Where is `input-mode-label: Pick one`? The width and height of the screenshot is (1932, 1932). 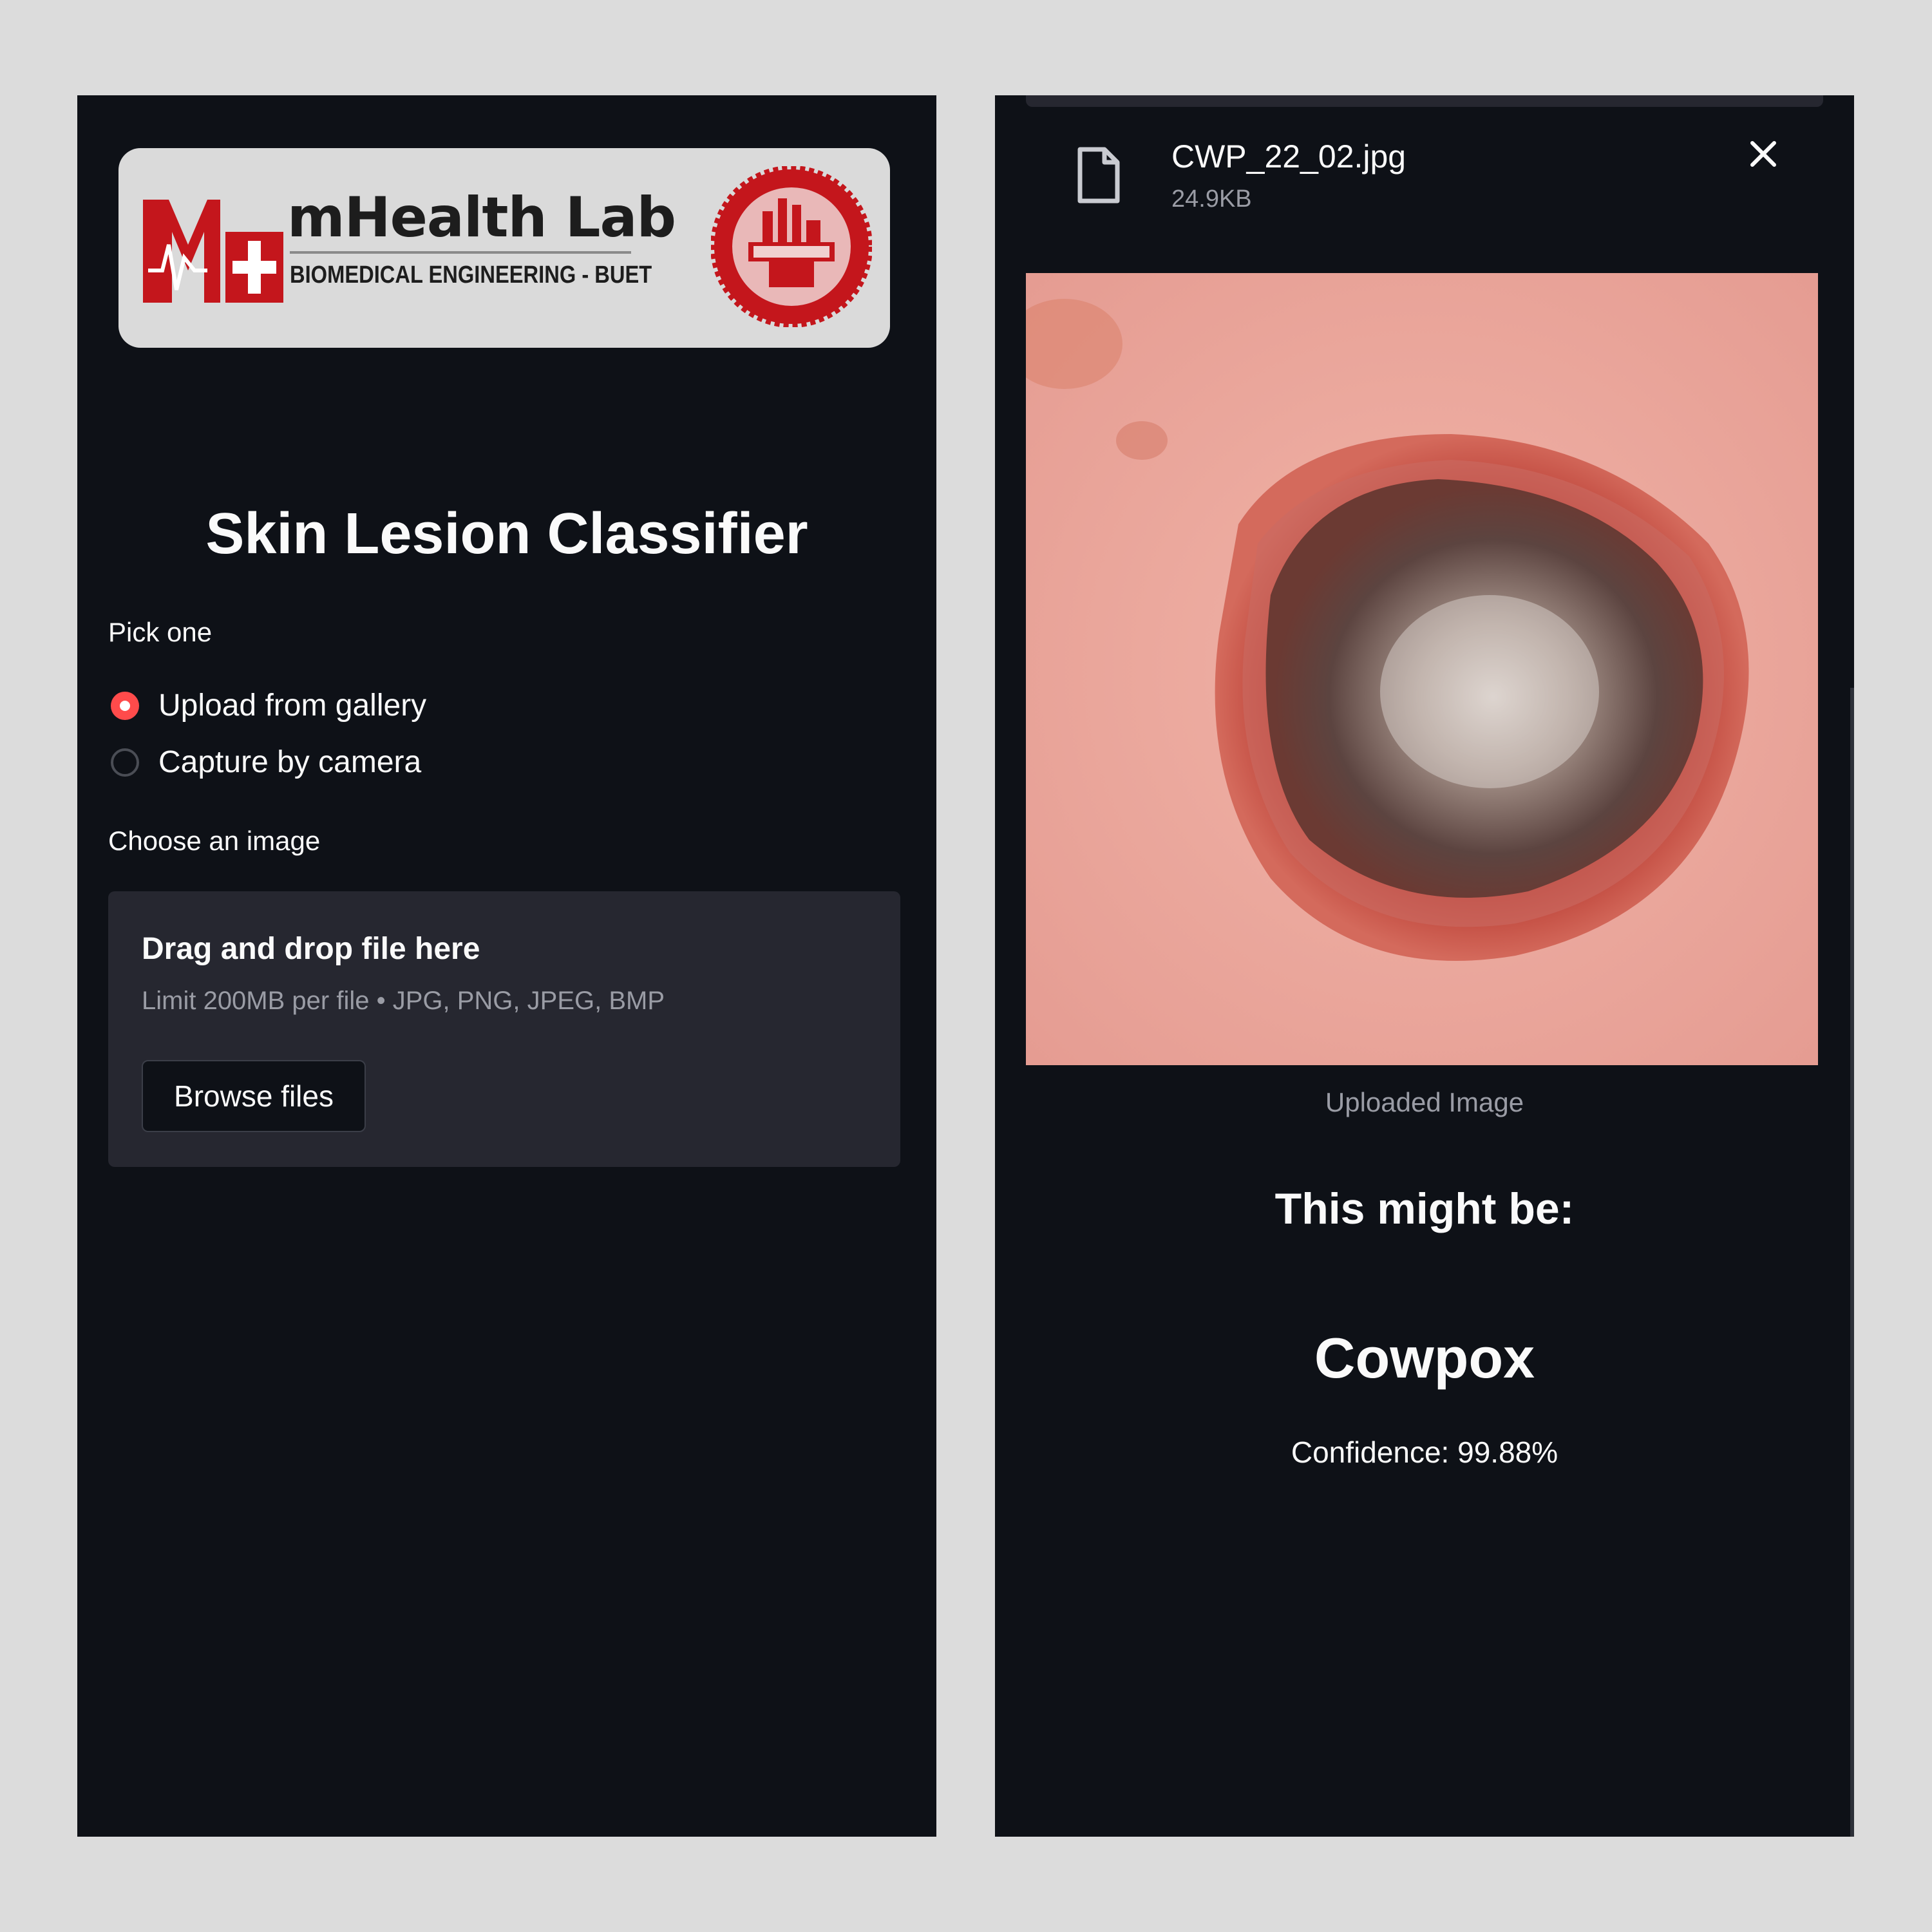 input-mode-label: Pick one is located at coordinates (160, 632).